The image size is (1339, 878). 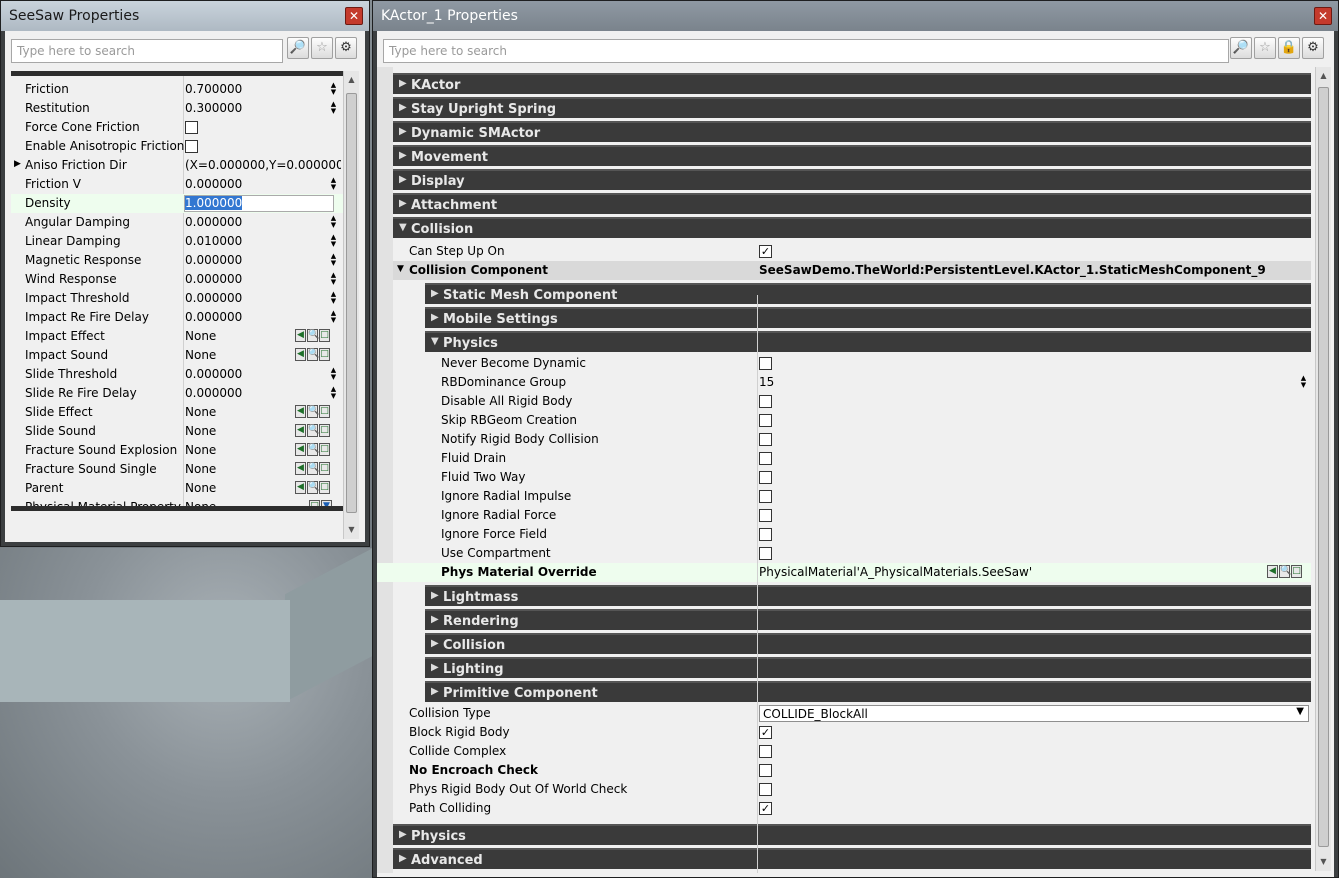 What do you see at coordinates (322, 48) in the screenshot?
I see `favorites-star-icon: ☆` at bounding box center [322, 48].